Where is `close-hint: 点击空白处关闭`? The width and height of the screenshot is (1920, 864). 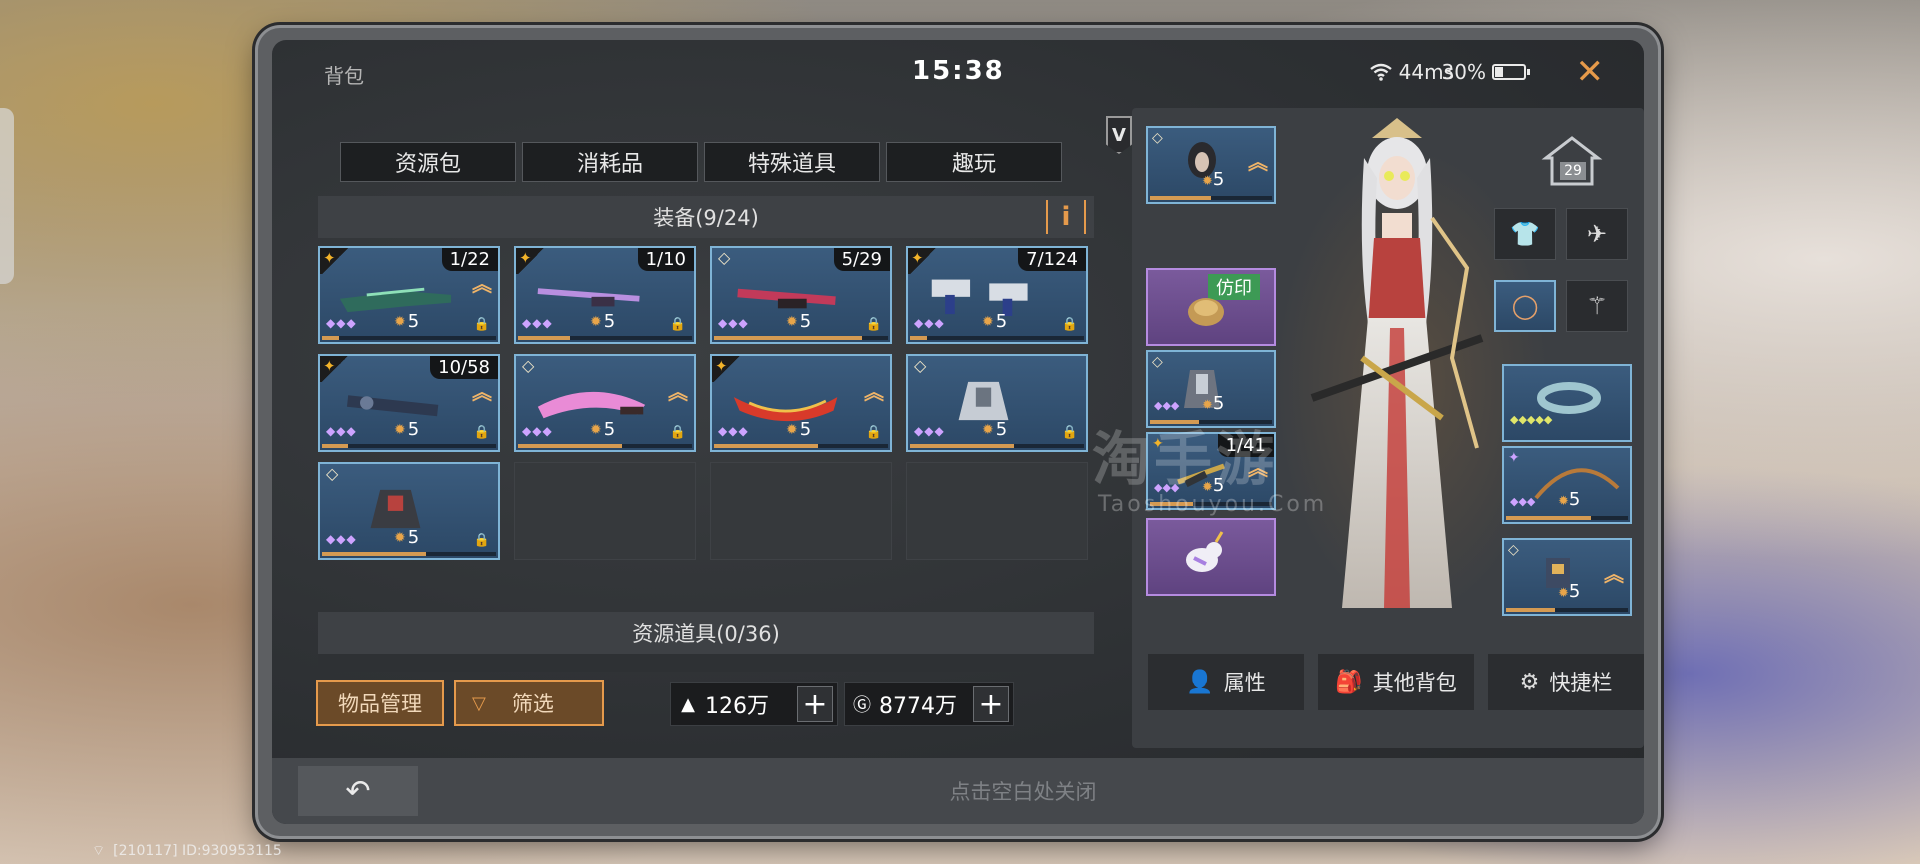 close-hint: 点击空白处关闭 is located at coordinates (958, 791).